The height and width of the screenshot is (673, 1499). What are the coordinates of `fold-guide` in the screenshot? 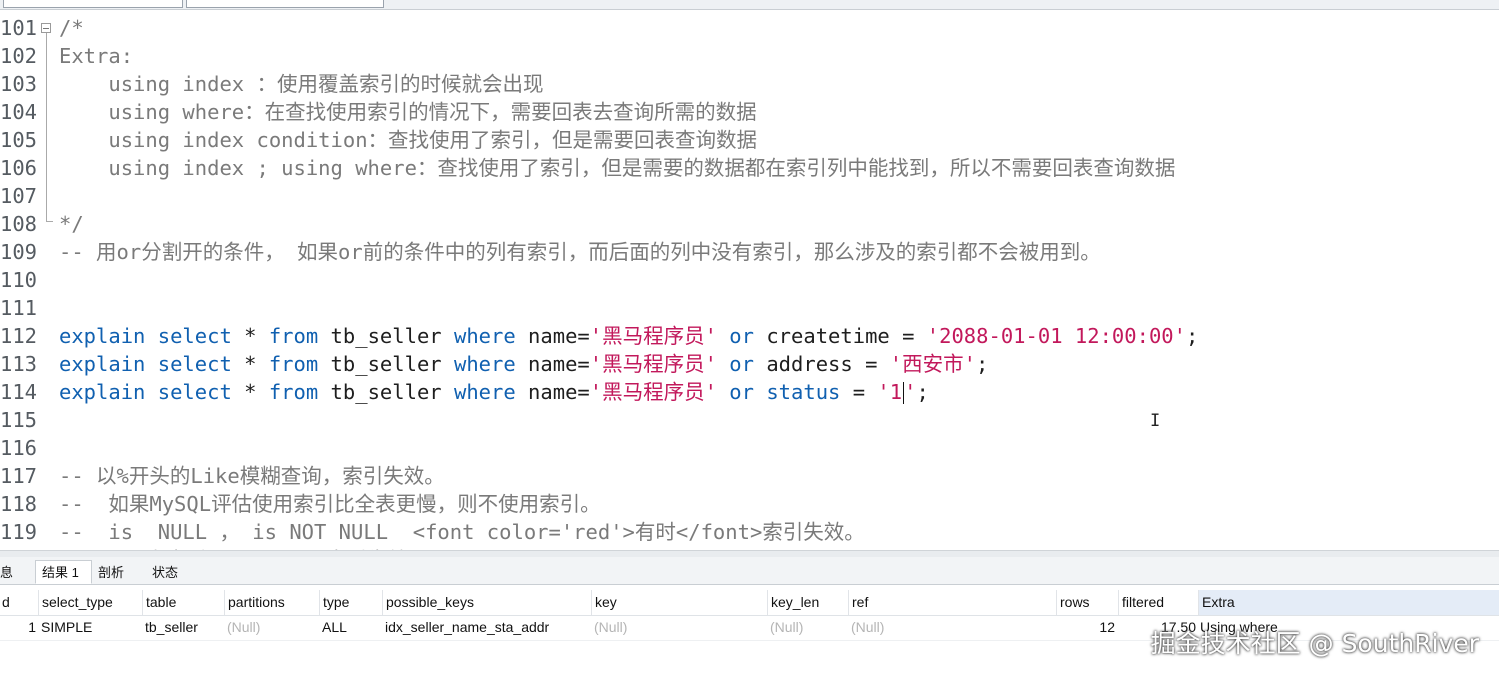 It's located at (46, 127).